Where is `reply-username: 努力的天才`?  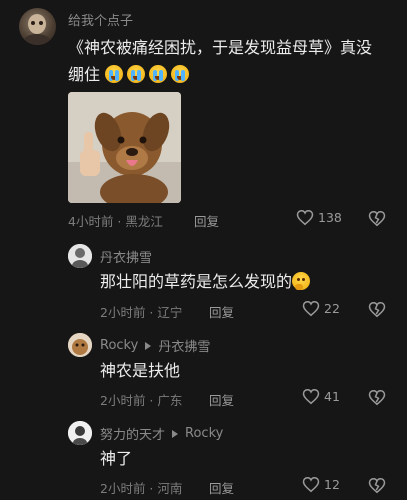
reply-username: 努力的天才 is located at coordinates (132, 433).